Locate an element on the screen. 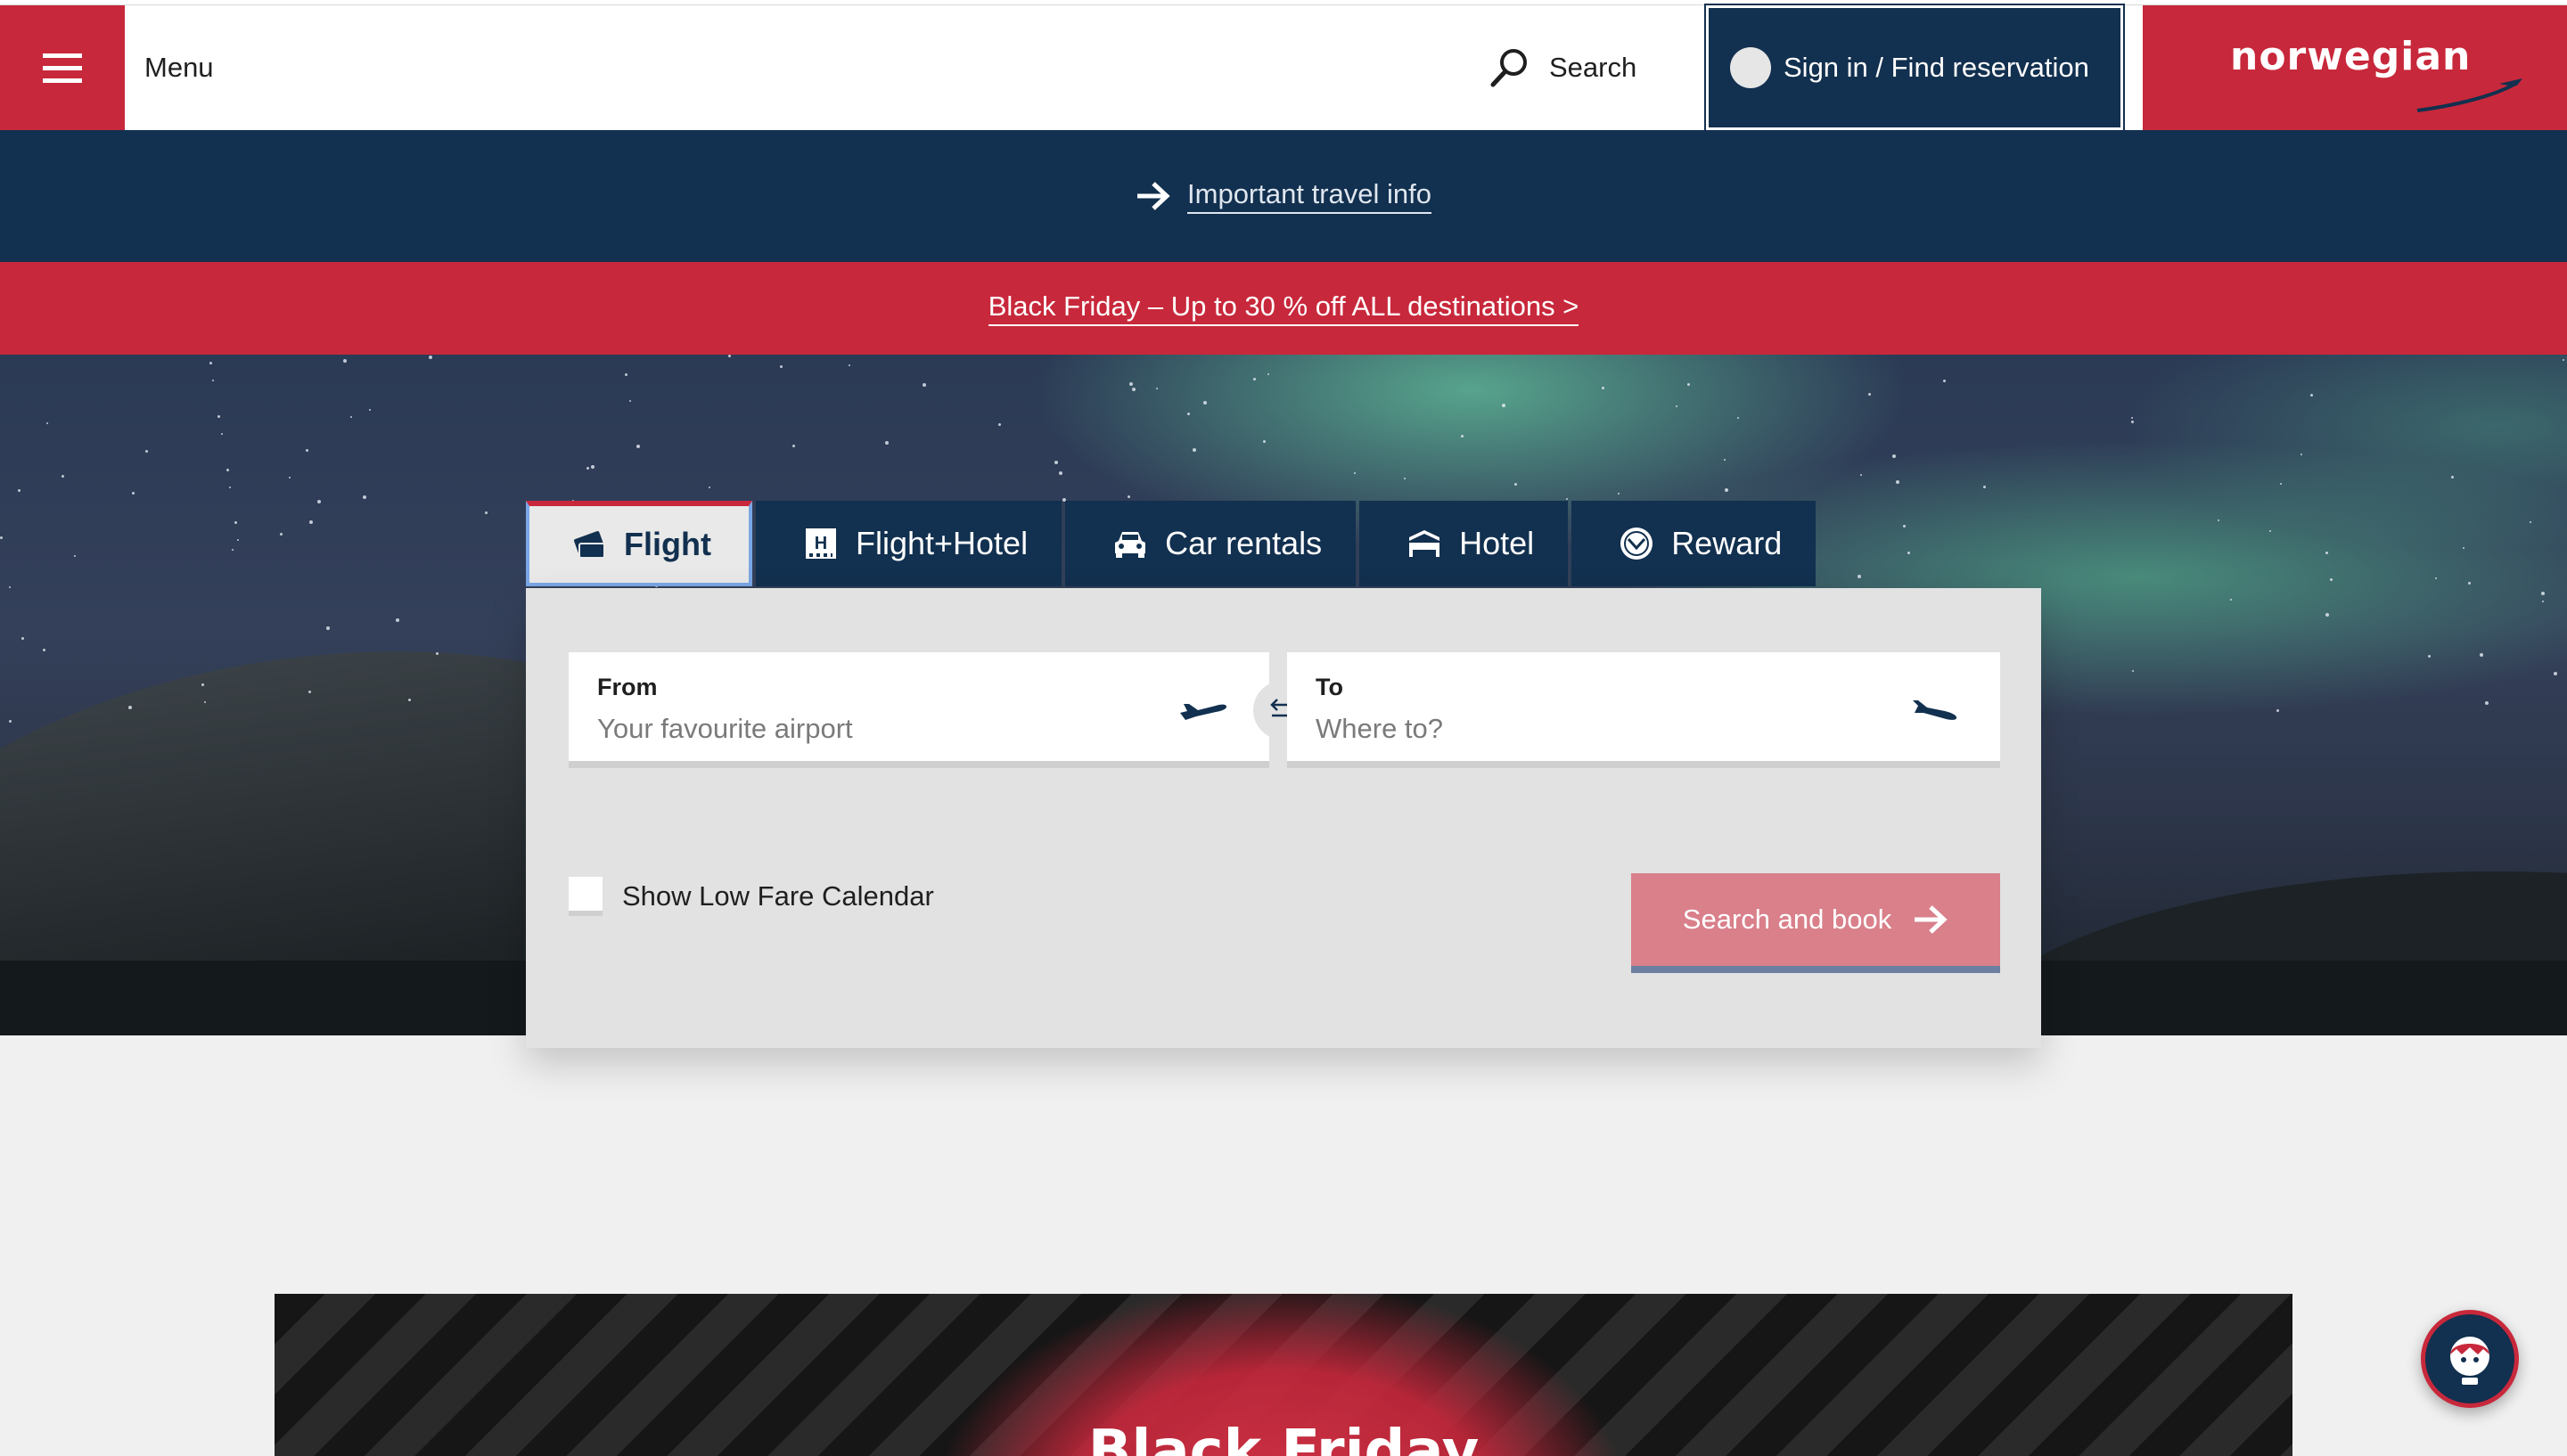 This screenshot has height=1456, width=2567. promo-title: Black Friday is located at coordinates (1283, 1437).